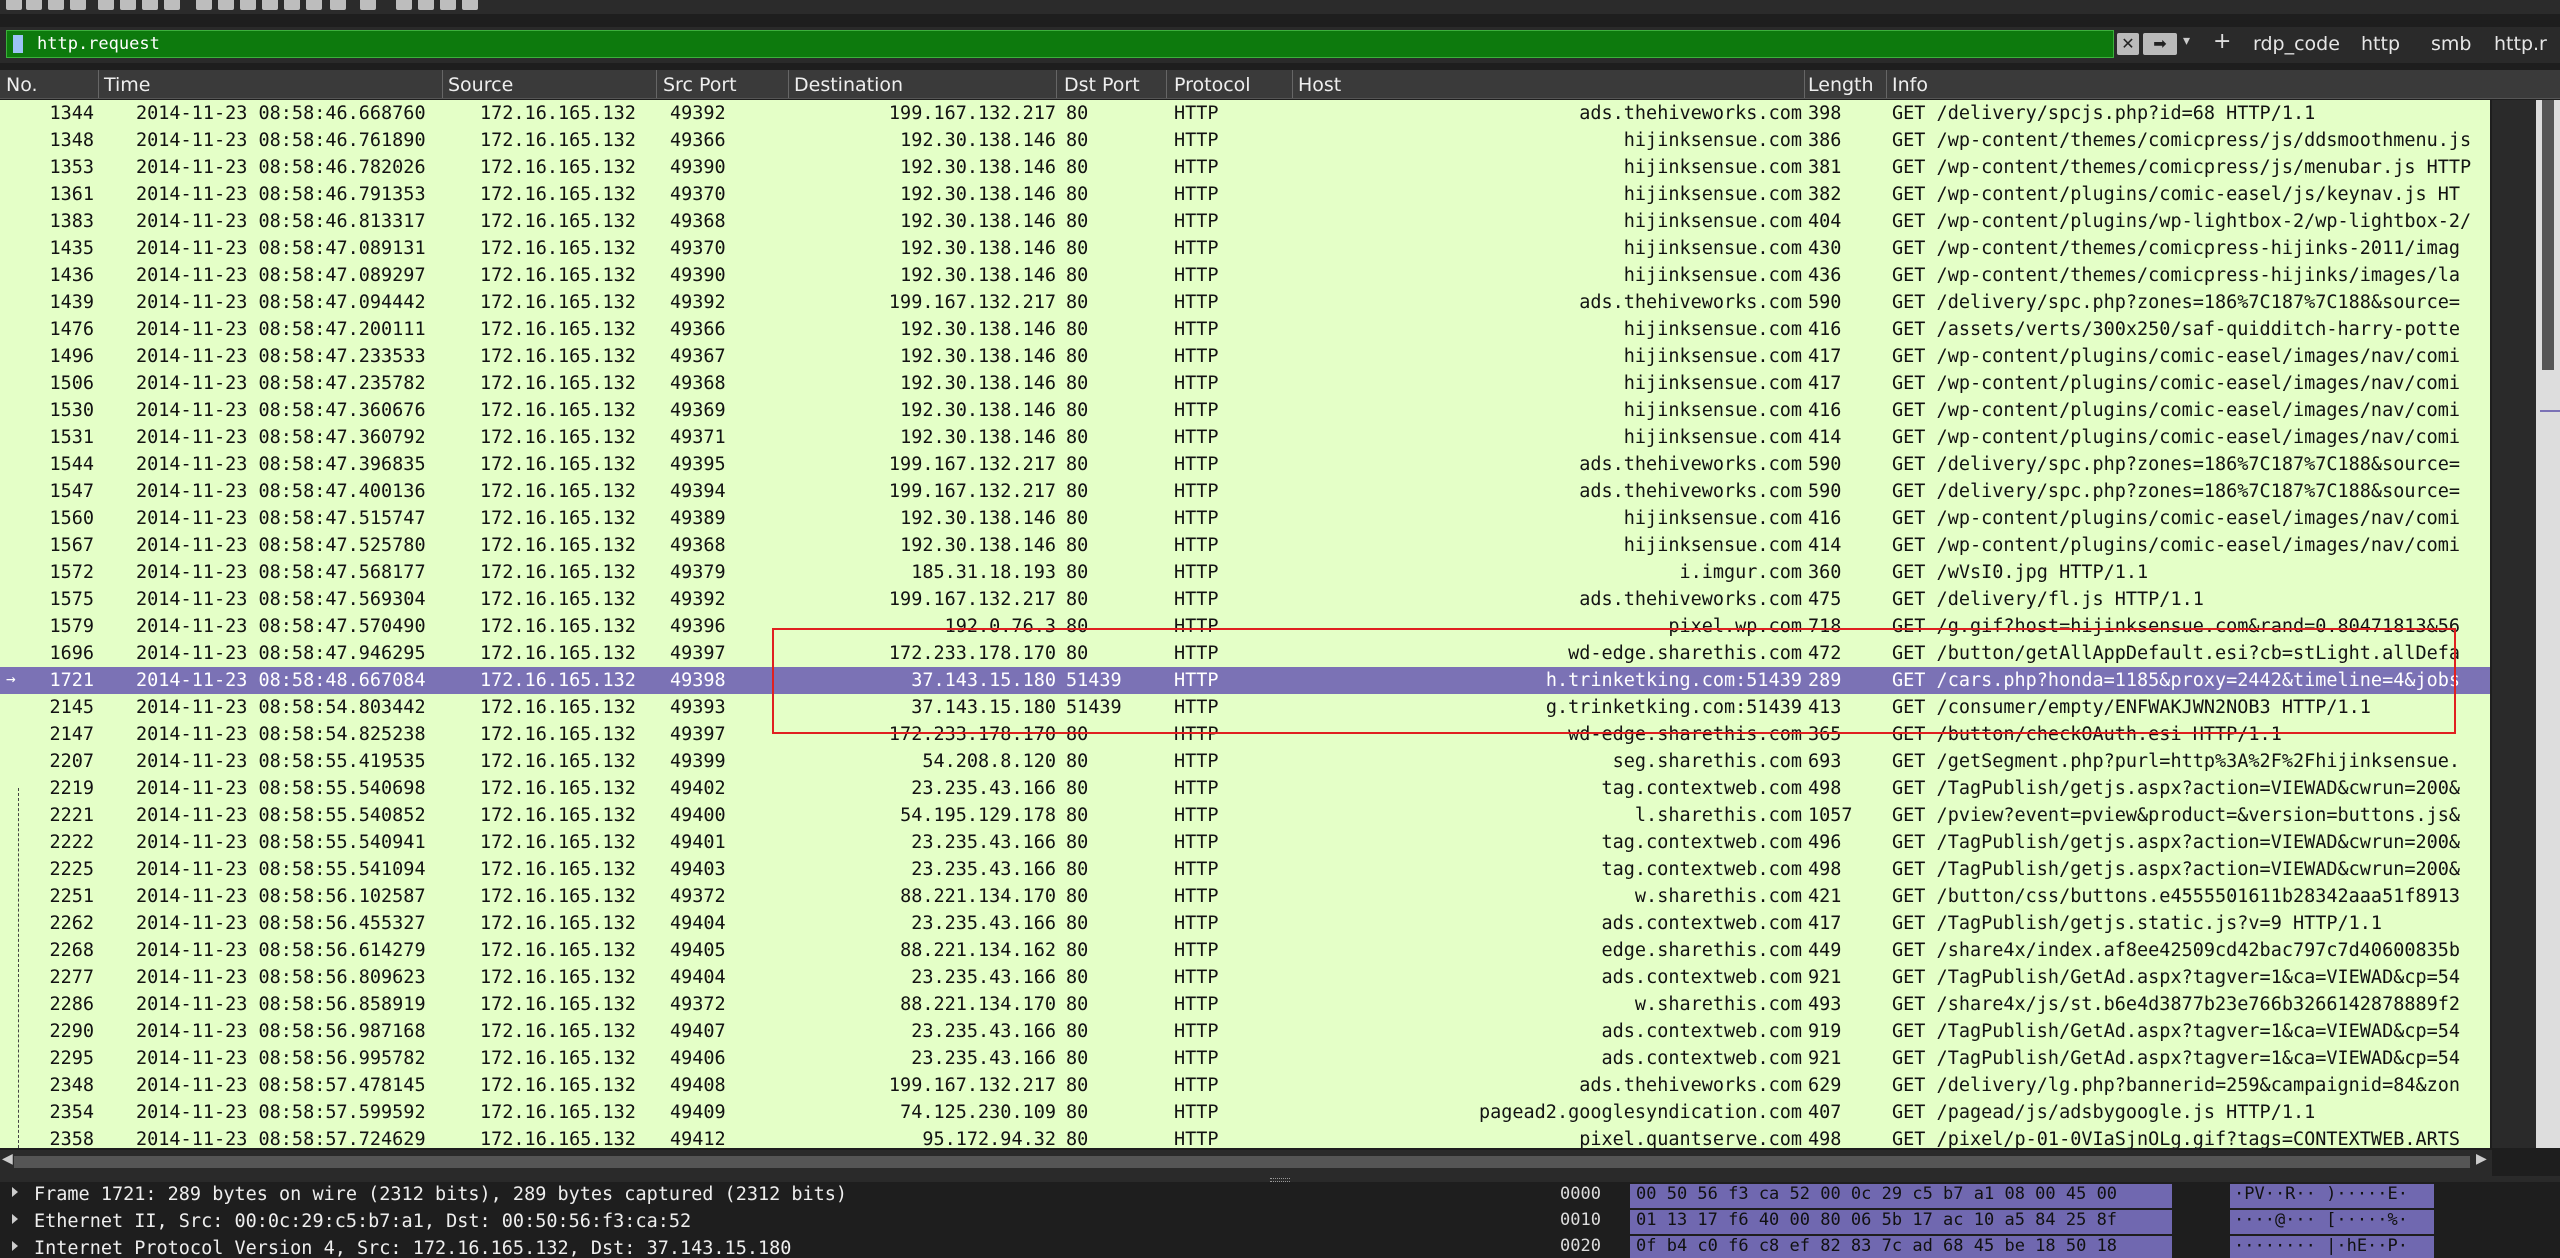 The width and height of the screenshot is (2560, 1258). I want to click on cell-sport: 49372, so click(698, 1004).